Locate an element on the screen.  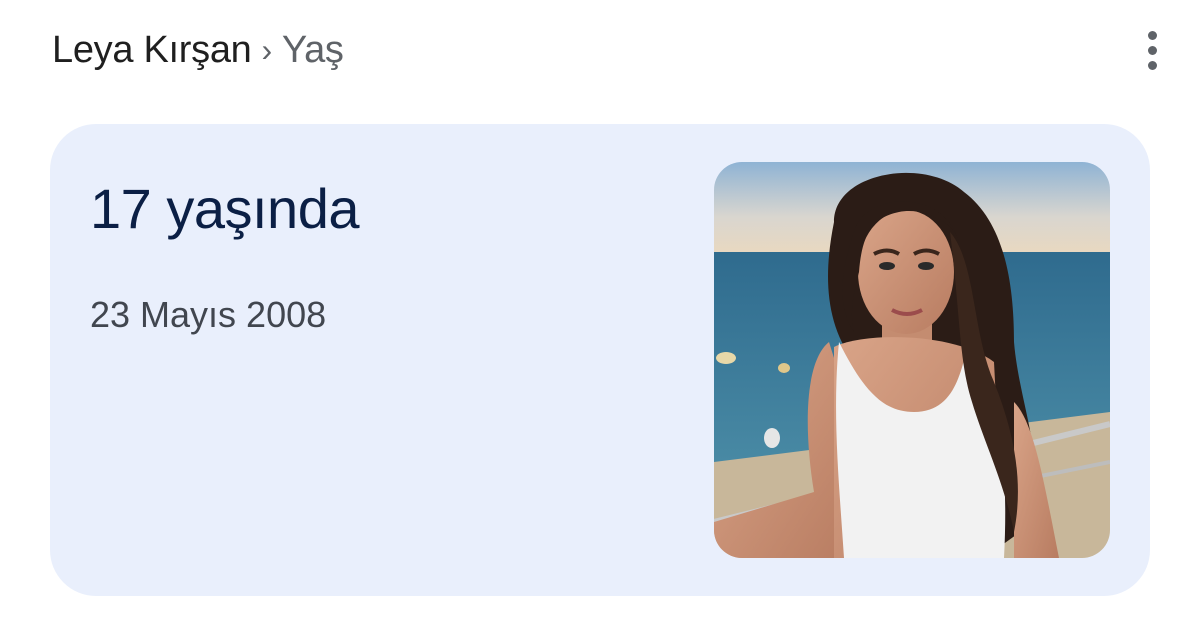
breadcrumb-entity: Leya Kırşan is located at coordinates (152, 50).